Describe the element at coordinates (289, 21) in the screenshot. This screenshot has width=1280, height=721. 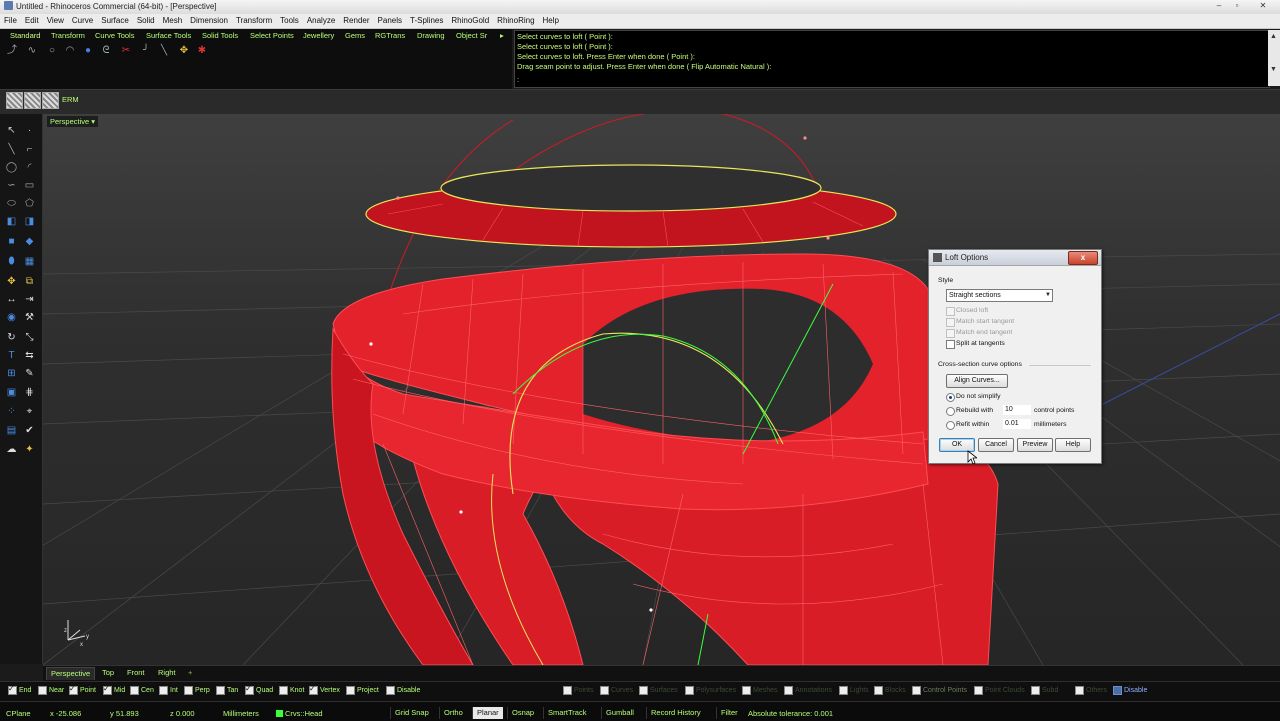
I see `menu-tools: Tools` at that location.